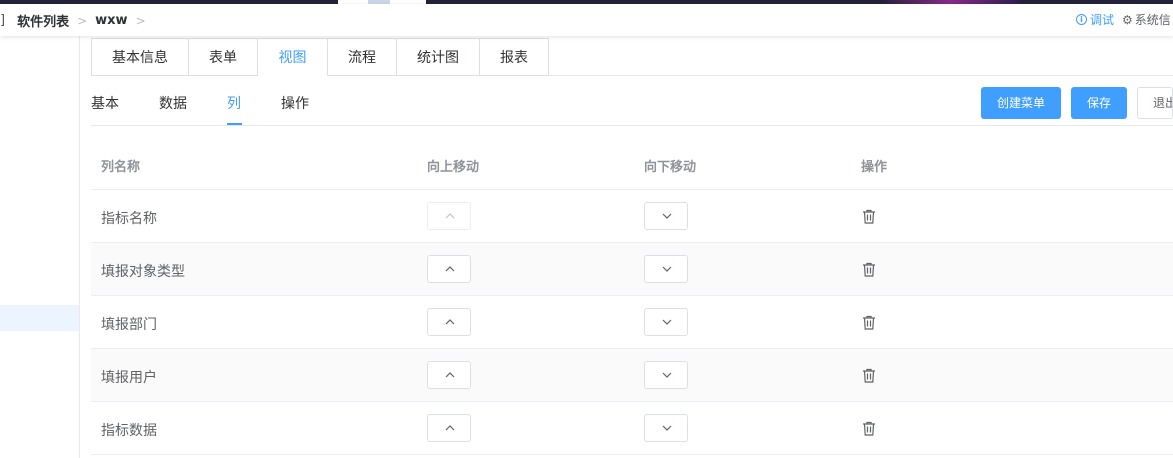 This screenshot has width=1173, height=458. I want to click on info-circle-icon: i, so click(1081, 19).